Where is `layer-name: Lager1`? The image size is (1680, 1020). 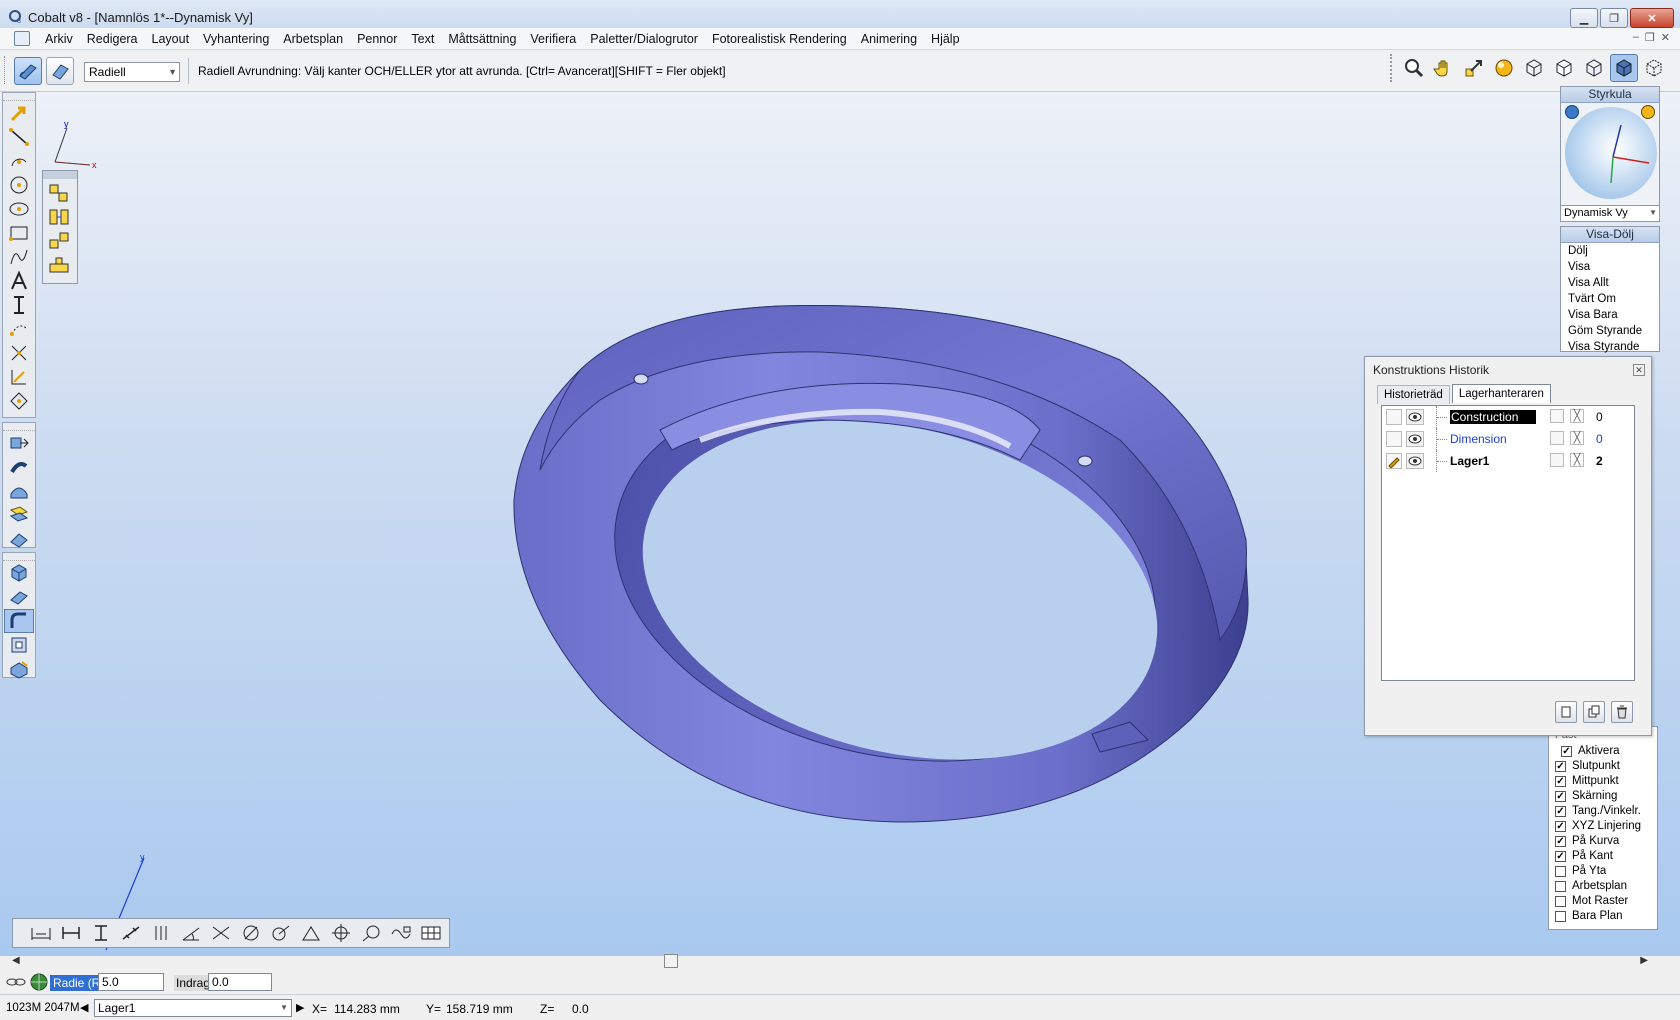
layer-name: Lager1 is located at coordinates (1469, 461).